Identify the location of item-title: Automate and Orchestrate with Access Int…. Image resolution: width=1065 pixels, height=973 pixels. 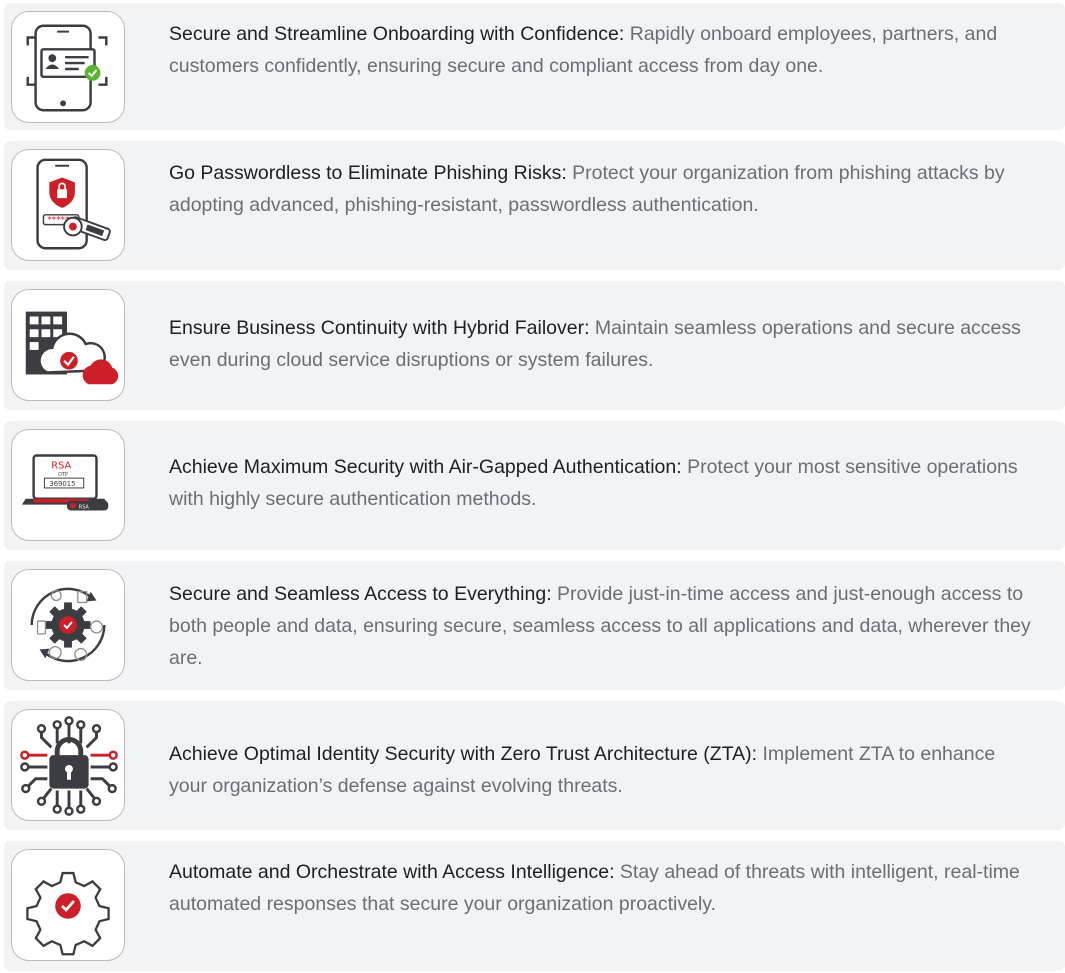
(392, 872).